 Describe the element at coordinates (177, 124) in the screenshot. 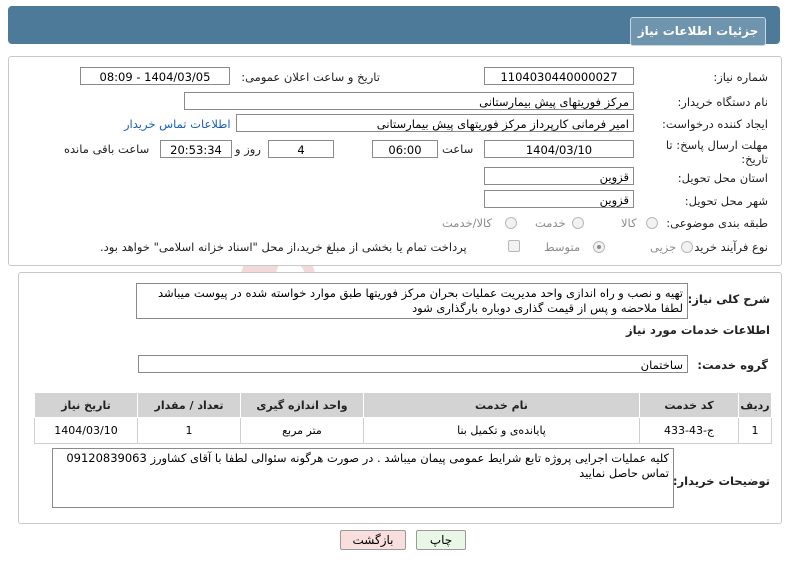

I see `buyer-contact-link: اطلاعات تماس خریدار` at that location.